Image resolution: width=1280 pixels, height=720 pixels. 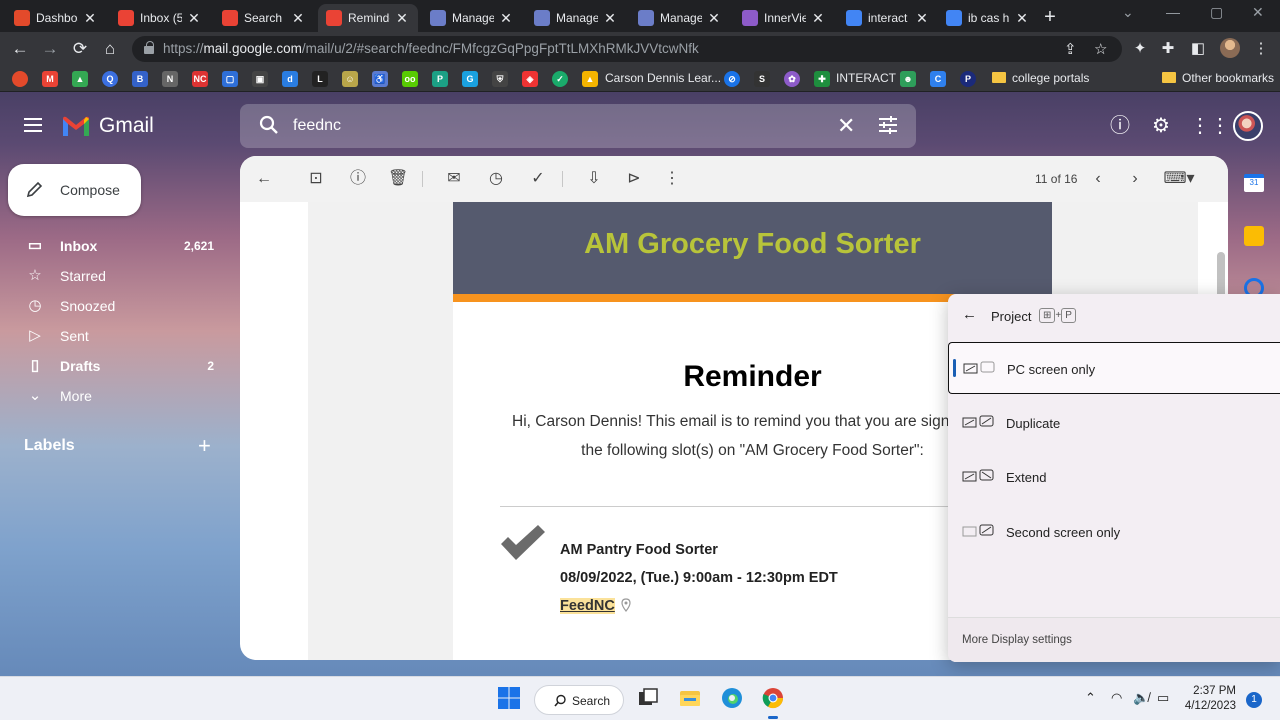 I want to click on bookmark-drive-icon: ▲, so click(x=80, y=79).